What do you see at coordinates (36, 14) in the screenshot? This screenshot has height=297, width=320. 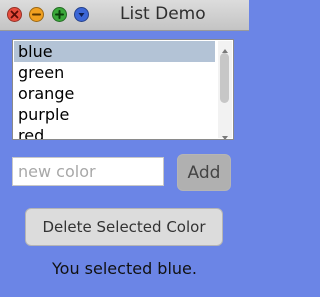 I see `minimize-icon` at bounding box center [36, 14].